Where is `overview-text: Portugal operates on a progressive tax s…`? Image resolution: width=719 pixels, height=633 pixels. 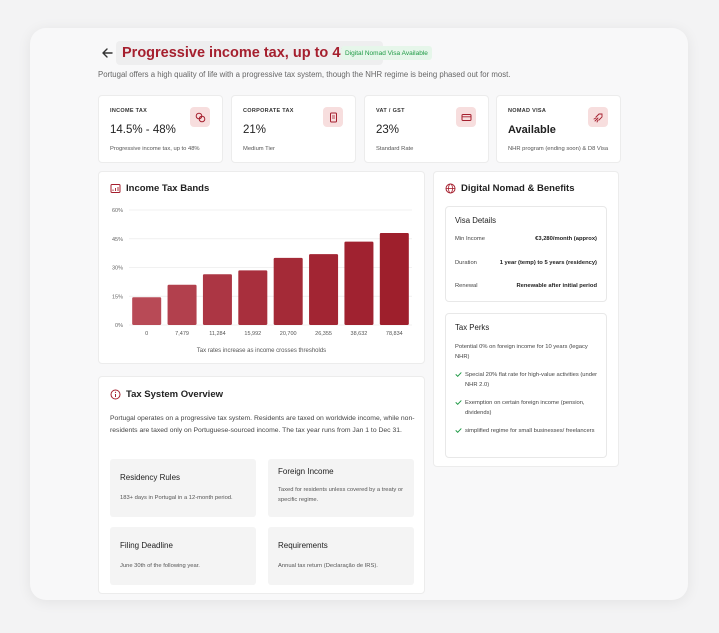 overview-text: Portugal operates on a progressive tax s… is located at coordinates (262, 424).